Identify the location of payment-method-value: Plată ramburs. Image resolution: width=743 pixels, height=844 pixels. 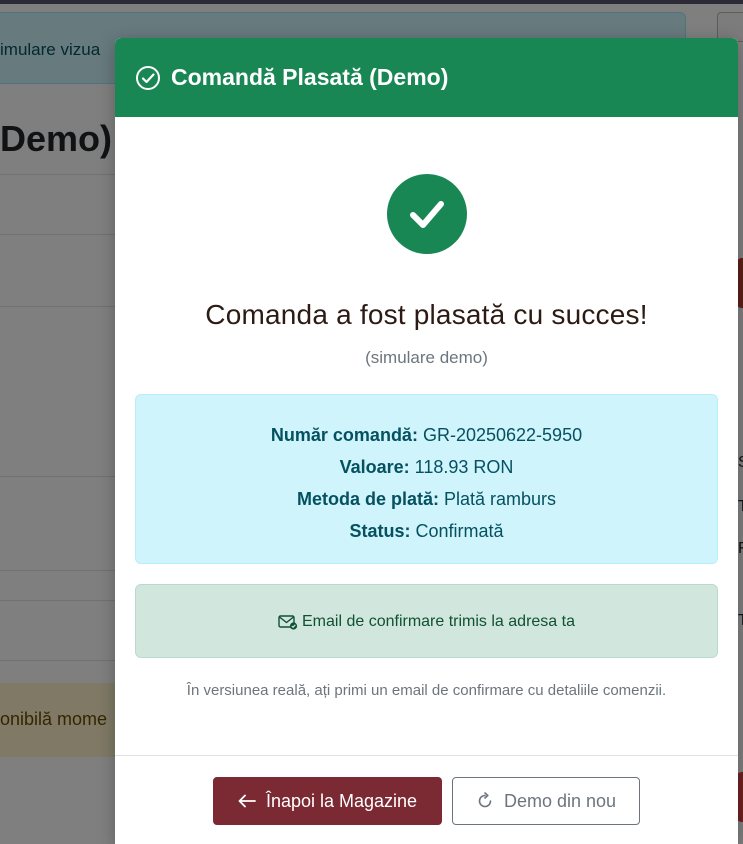
(500, 499).